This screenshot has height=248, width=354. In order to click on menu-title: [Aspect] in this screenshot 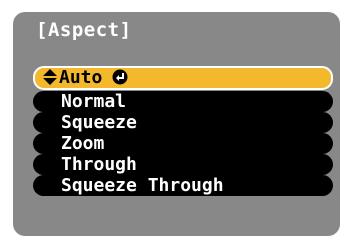, I will do `click(84, 30)`.